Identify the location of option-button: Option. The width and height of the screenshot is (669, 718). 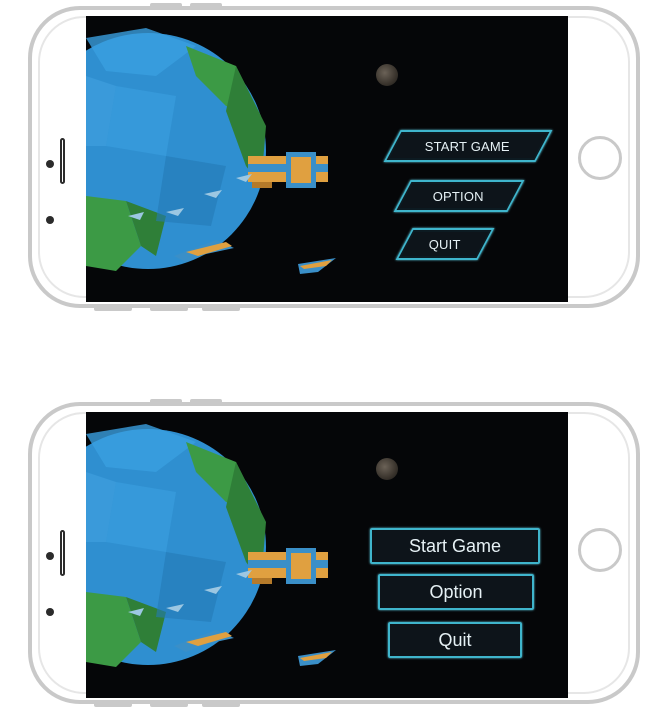
(456, 592).